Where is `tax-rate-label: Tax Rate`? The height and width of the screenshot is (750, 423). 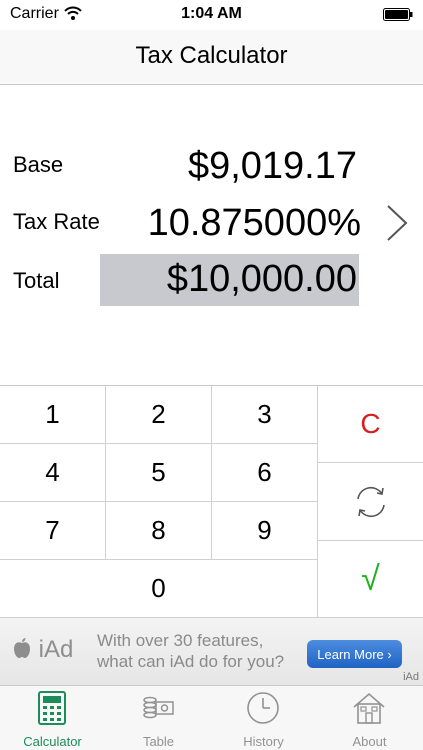 tax-rate-label: Tax Rate is located at coordinates (56, 221).